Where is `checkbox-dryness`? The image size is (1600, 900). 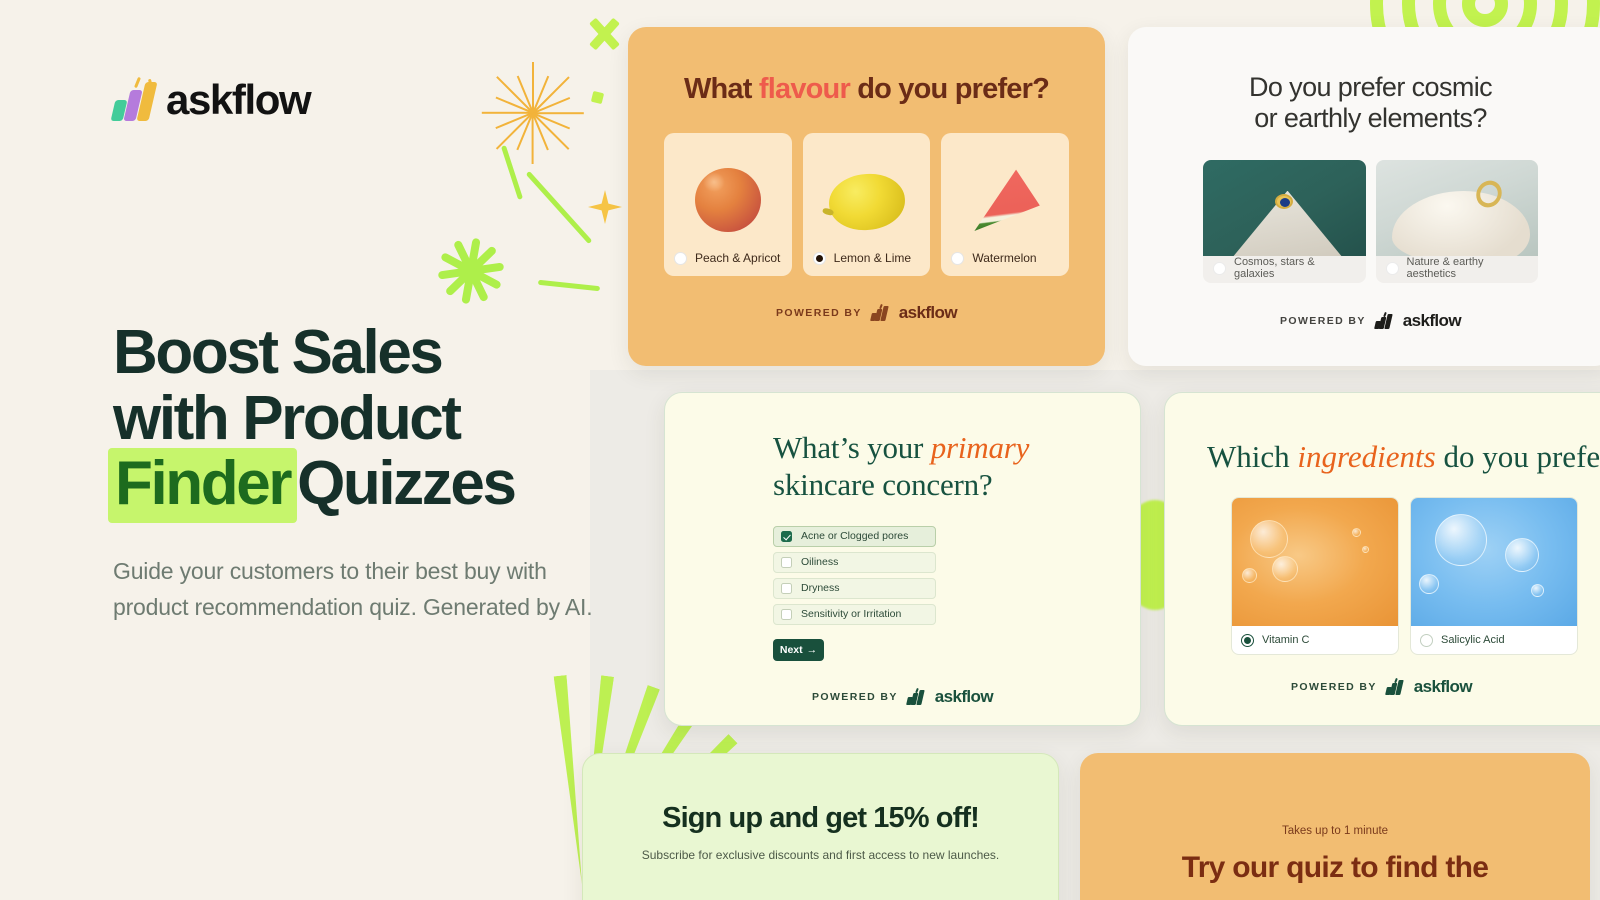 checkbox-dryness is located at coordinates (786, 588).